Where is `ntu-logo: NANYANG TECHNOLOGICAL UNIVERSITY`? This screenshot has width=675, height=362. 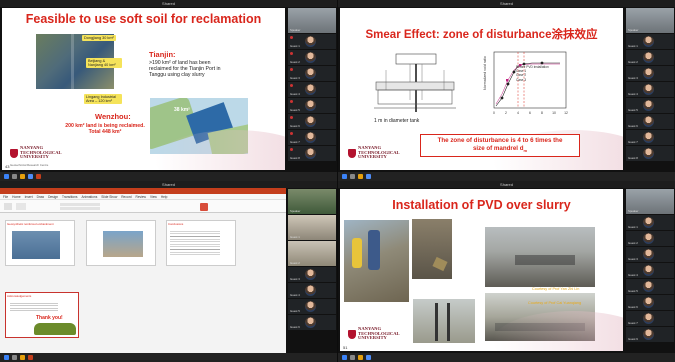
ntu-logo: NANYANG TECHNOLOGICAL UNIVERSITY is located at coordinates (374, 152).